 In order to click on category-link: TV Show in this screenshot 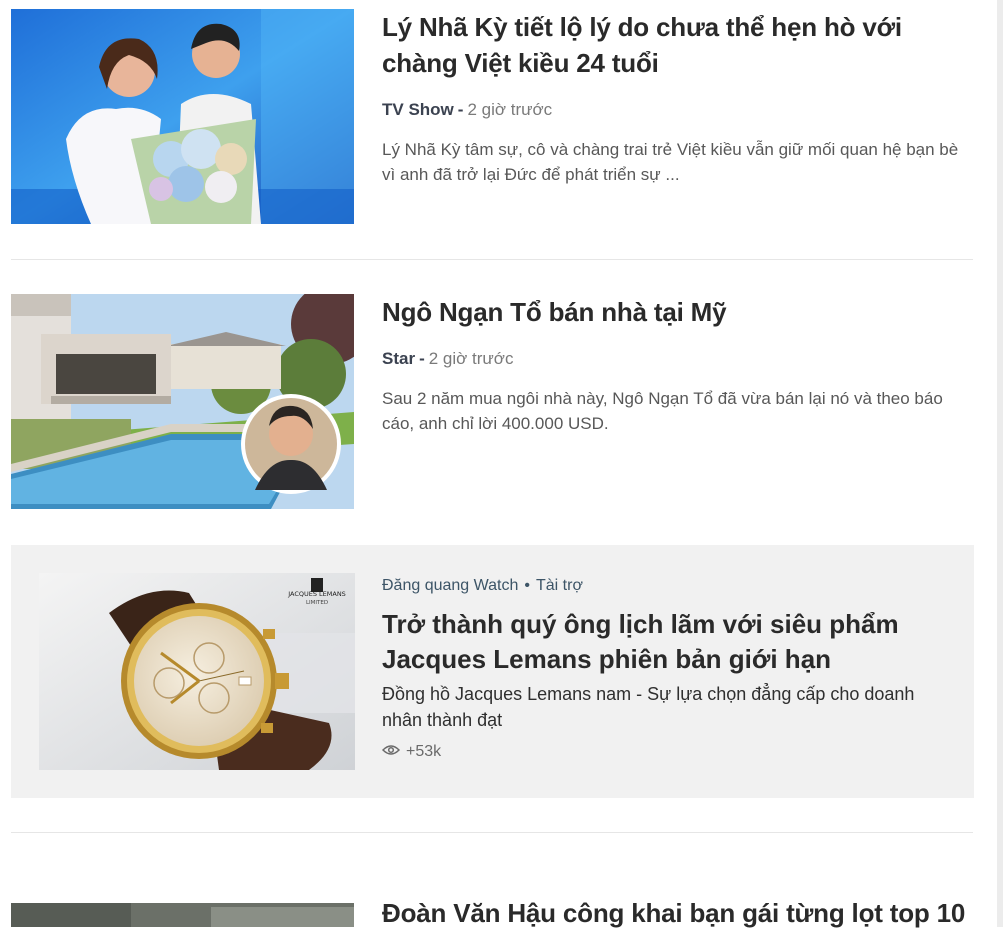, I will do `click(418, 109)`.